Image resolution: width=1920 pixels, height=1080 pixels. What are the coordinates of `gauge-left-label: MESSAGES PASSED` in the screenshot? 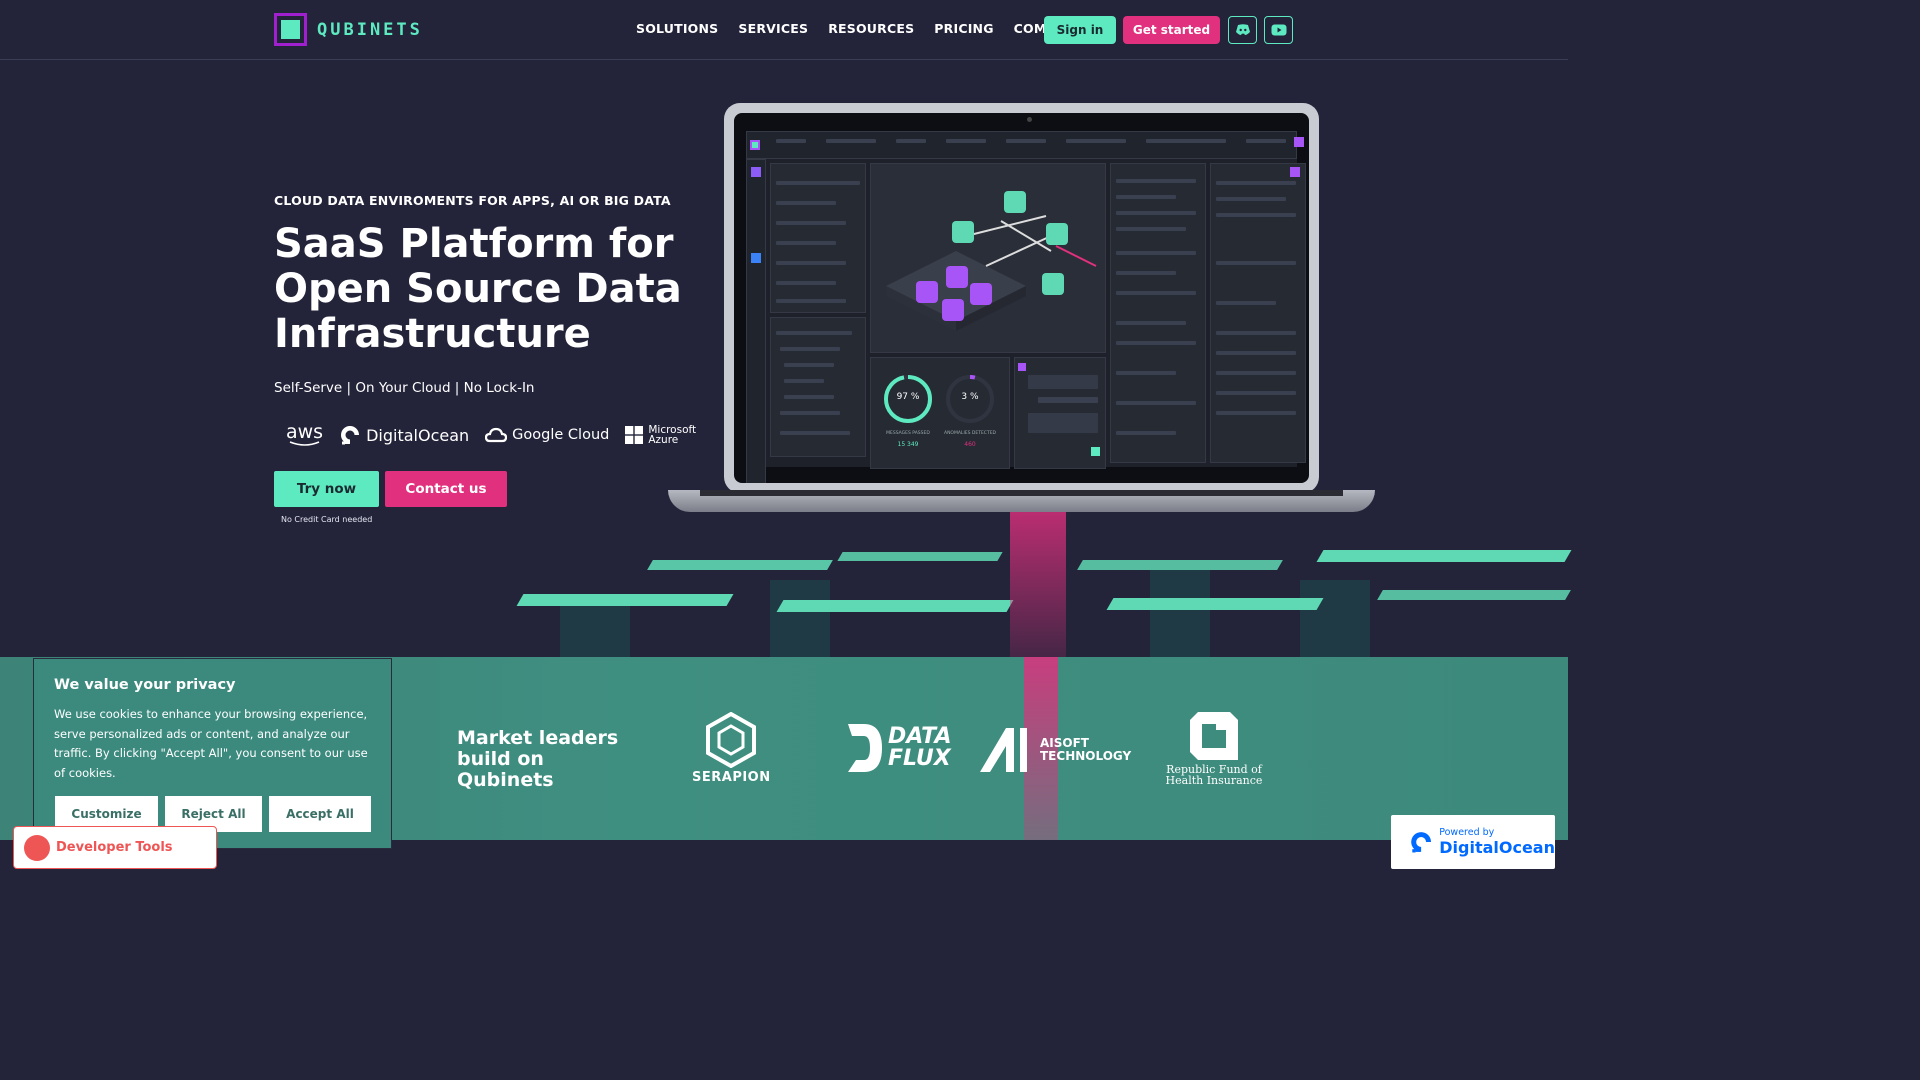 It's located at (908, 433).